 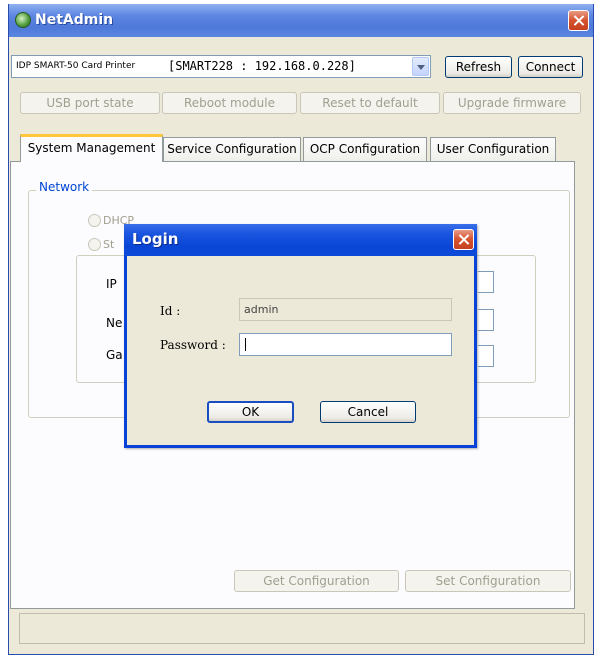 What do you see at coordinates (193, 345) in the screenshot?
I see `password-label: Password :` at bounding box center [193, 345].